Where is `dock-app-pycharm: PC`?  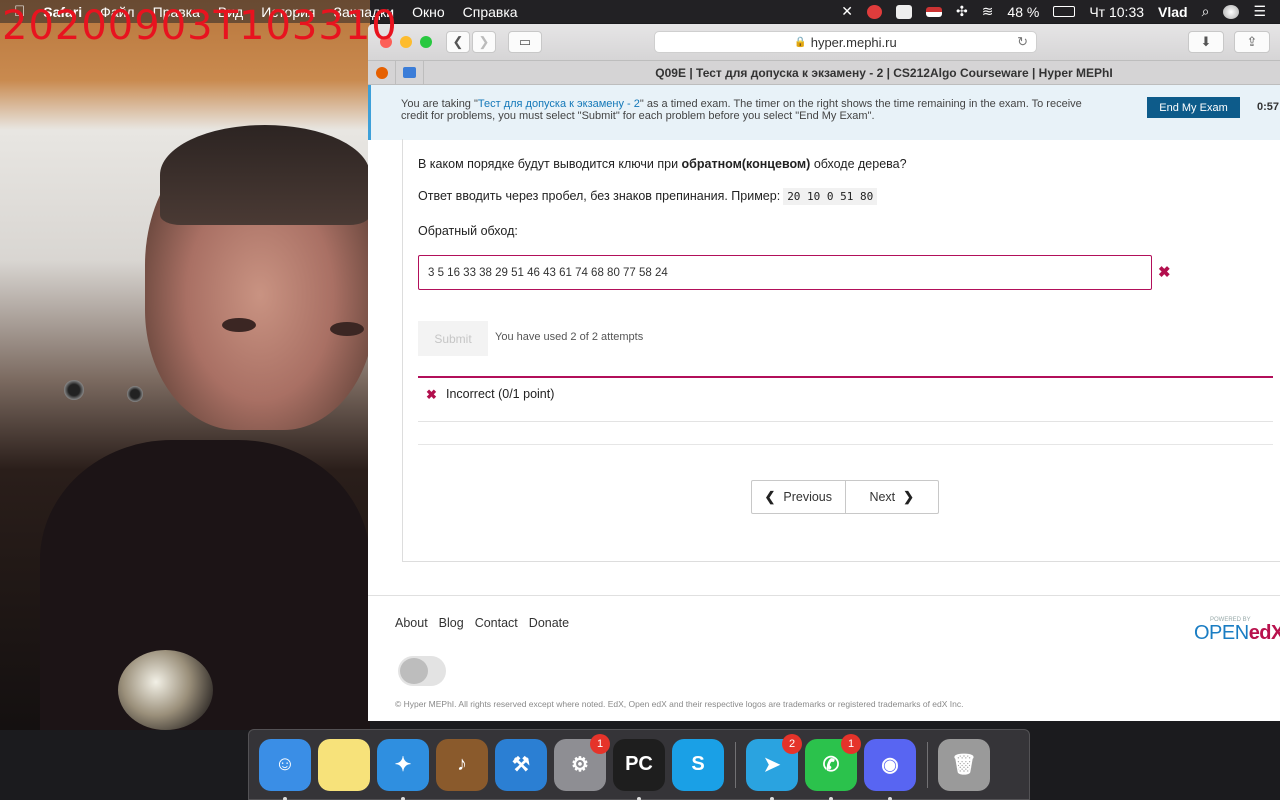 dock-app-pycharm: PC is located at coordinates (639, 769).